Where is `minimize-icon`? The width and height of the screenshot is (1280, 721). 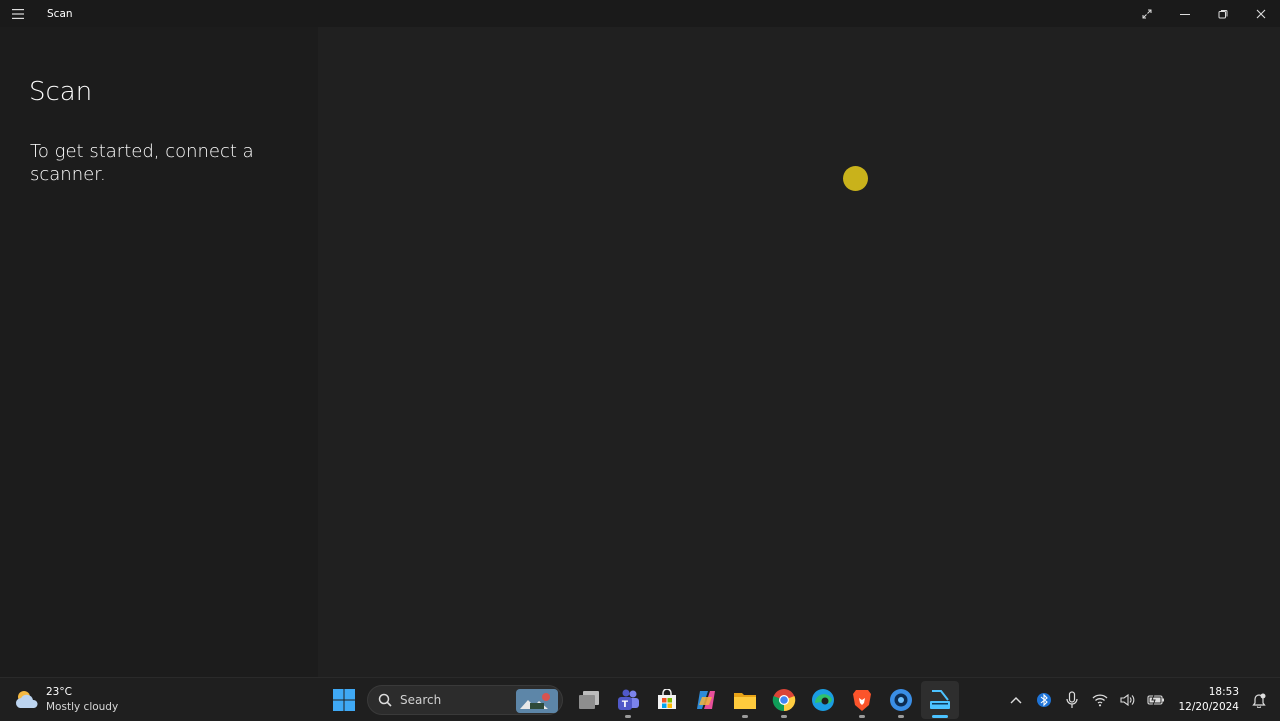
minimize-icon is located at coordinates (1185, 14).